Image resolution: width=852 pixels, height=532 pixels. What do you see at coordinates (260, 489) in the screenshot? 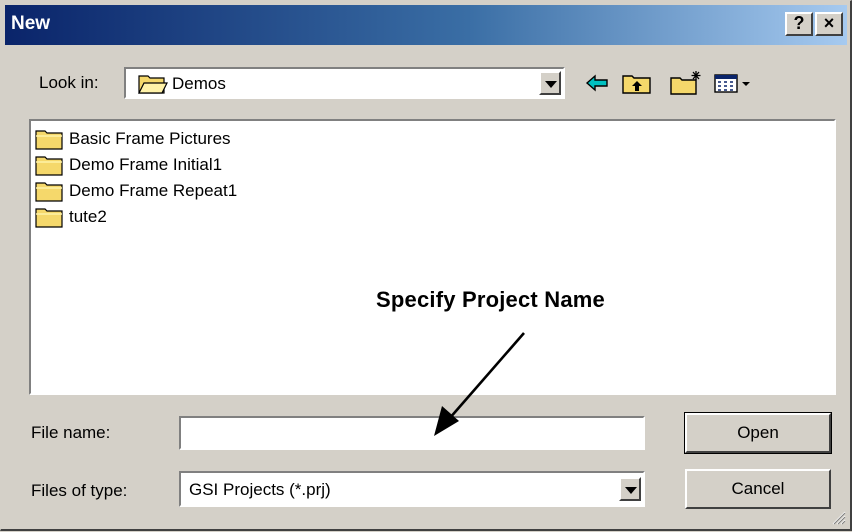
I see `file-type-value: GSI Projects (*.prj)` at bounding box center [260, 489].